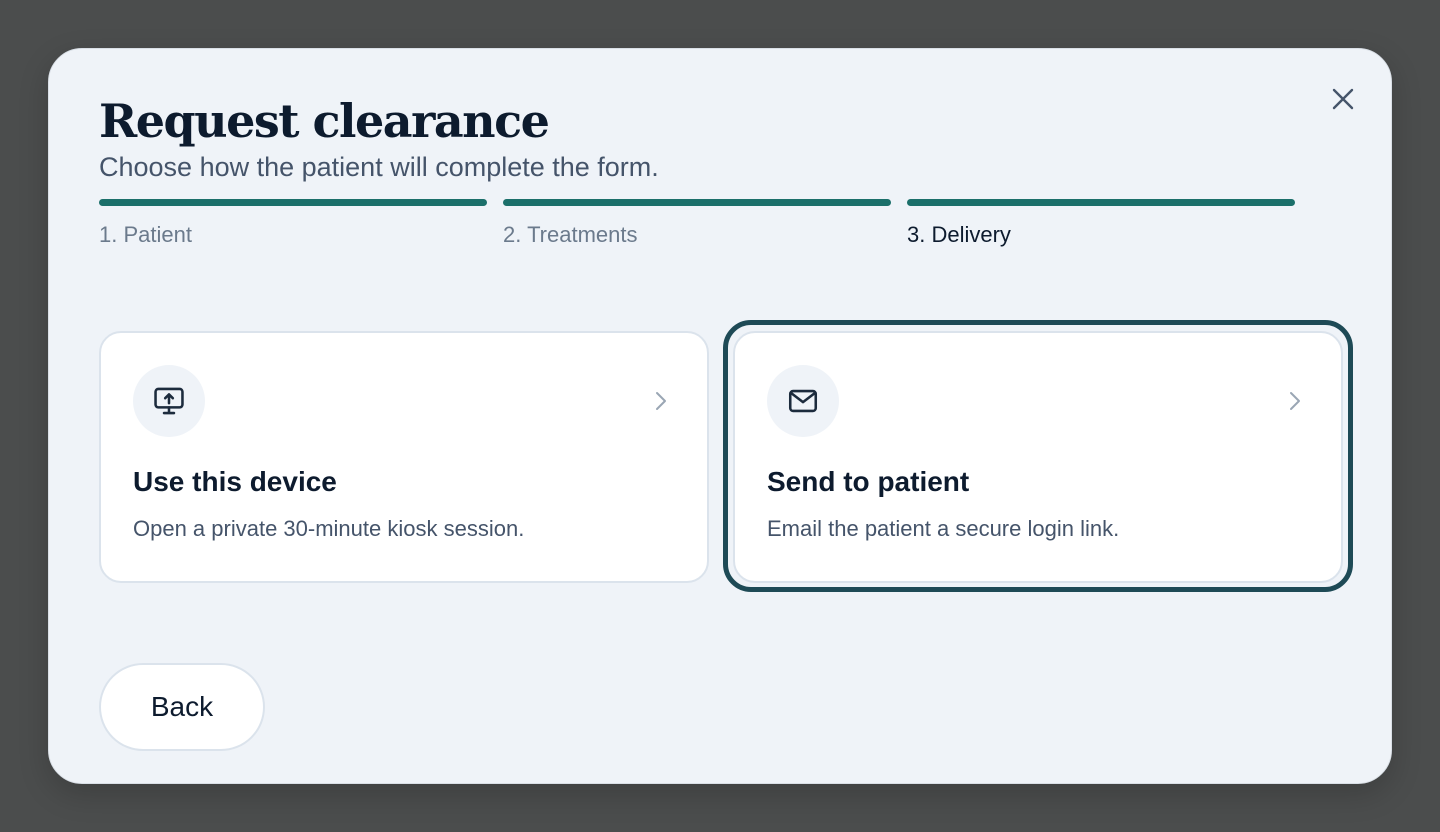  What do you see at coordinates (145, 234) in the screenshot?
I see `step-label: 1. Patient` at bounding box center [145, 234].